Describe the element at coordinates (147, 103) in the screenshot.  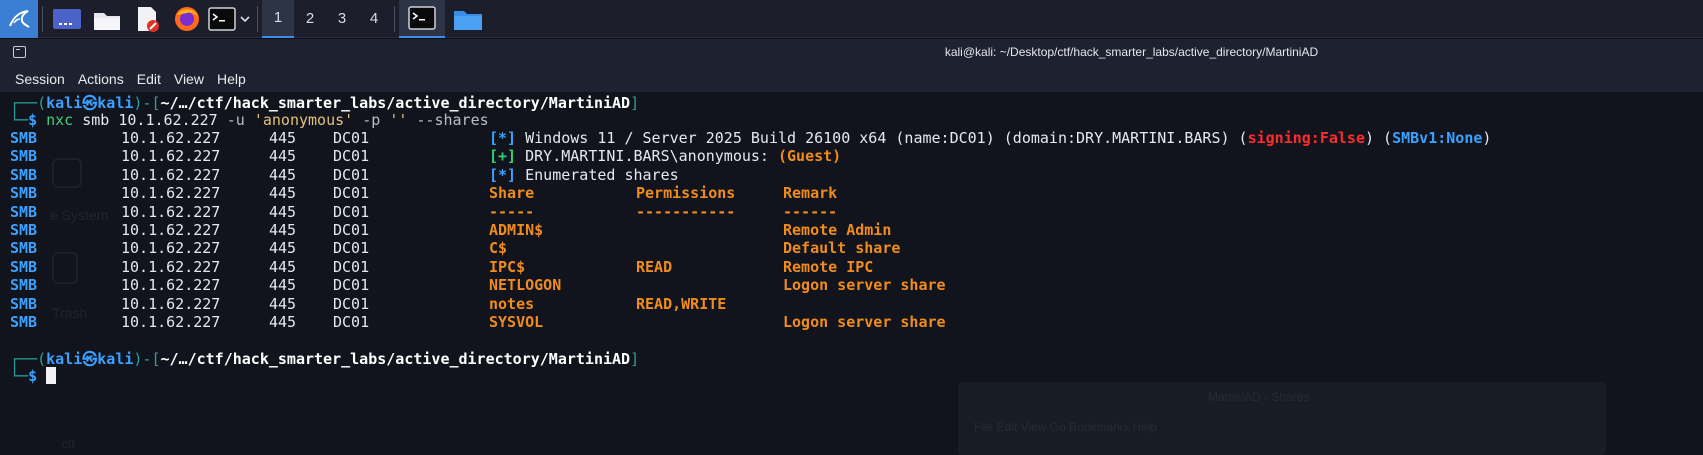
I see `prompt-mid: )-[` at that location.